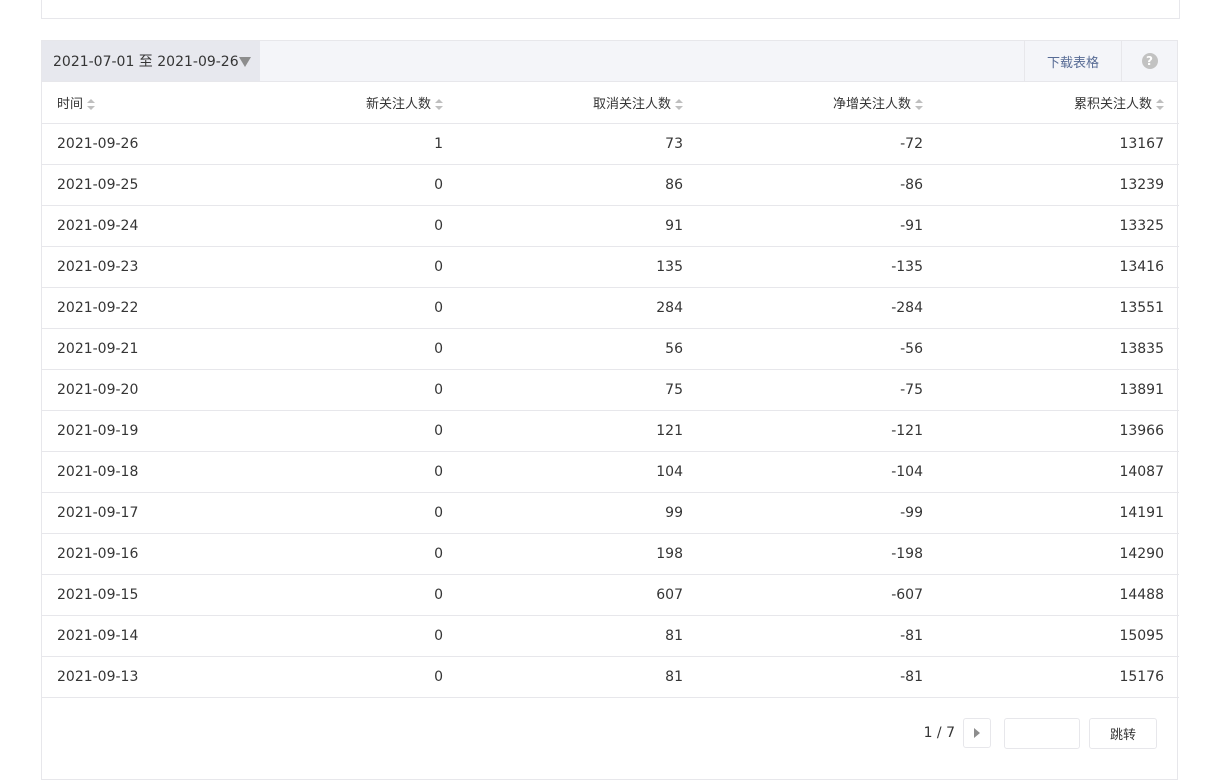 The width and height of the screenshot is (1224, 780). Describe the element at coordinates (578, 226) in the screenshot. I see `cell-unfollowers: 91` at that location.